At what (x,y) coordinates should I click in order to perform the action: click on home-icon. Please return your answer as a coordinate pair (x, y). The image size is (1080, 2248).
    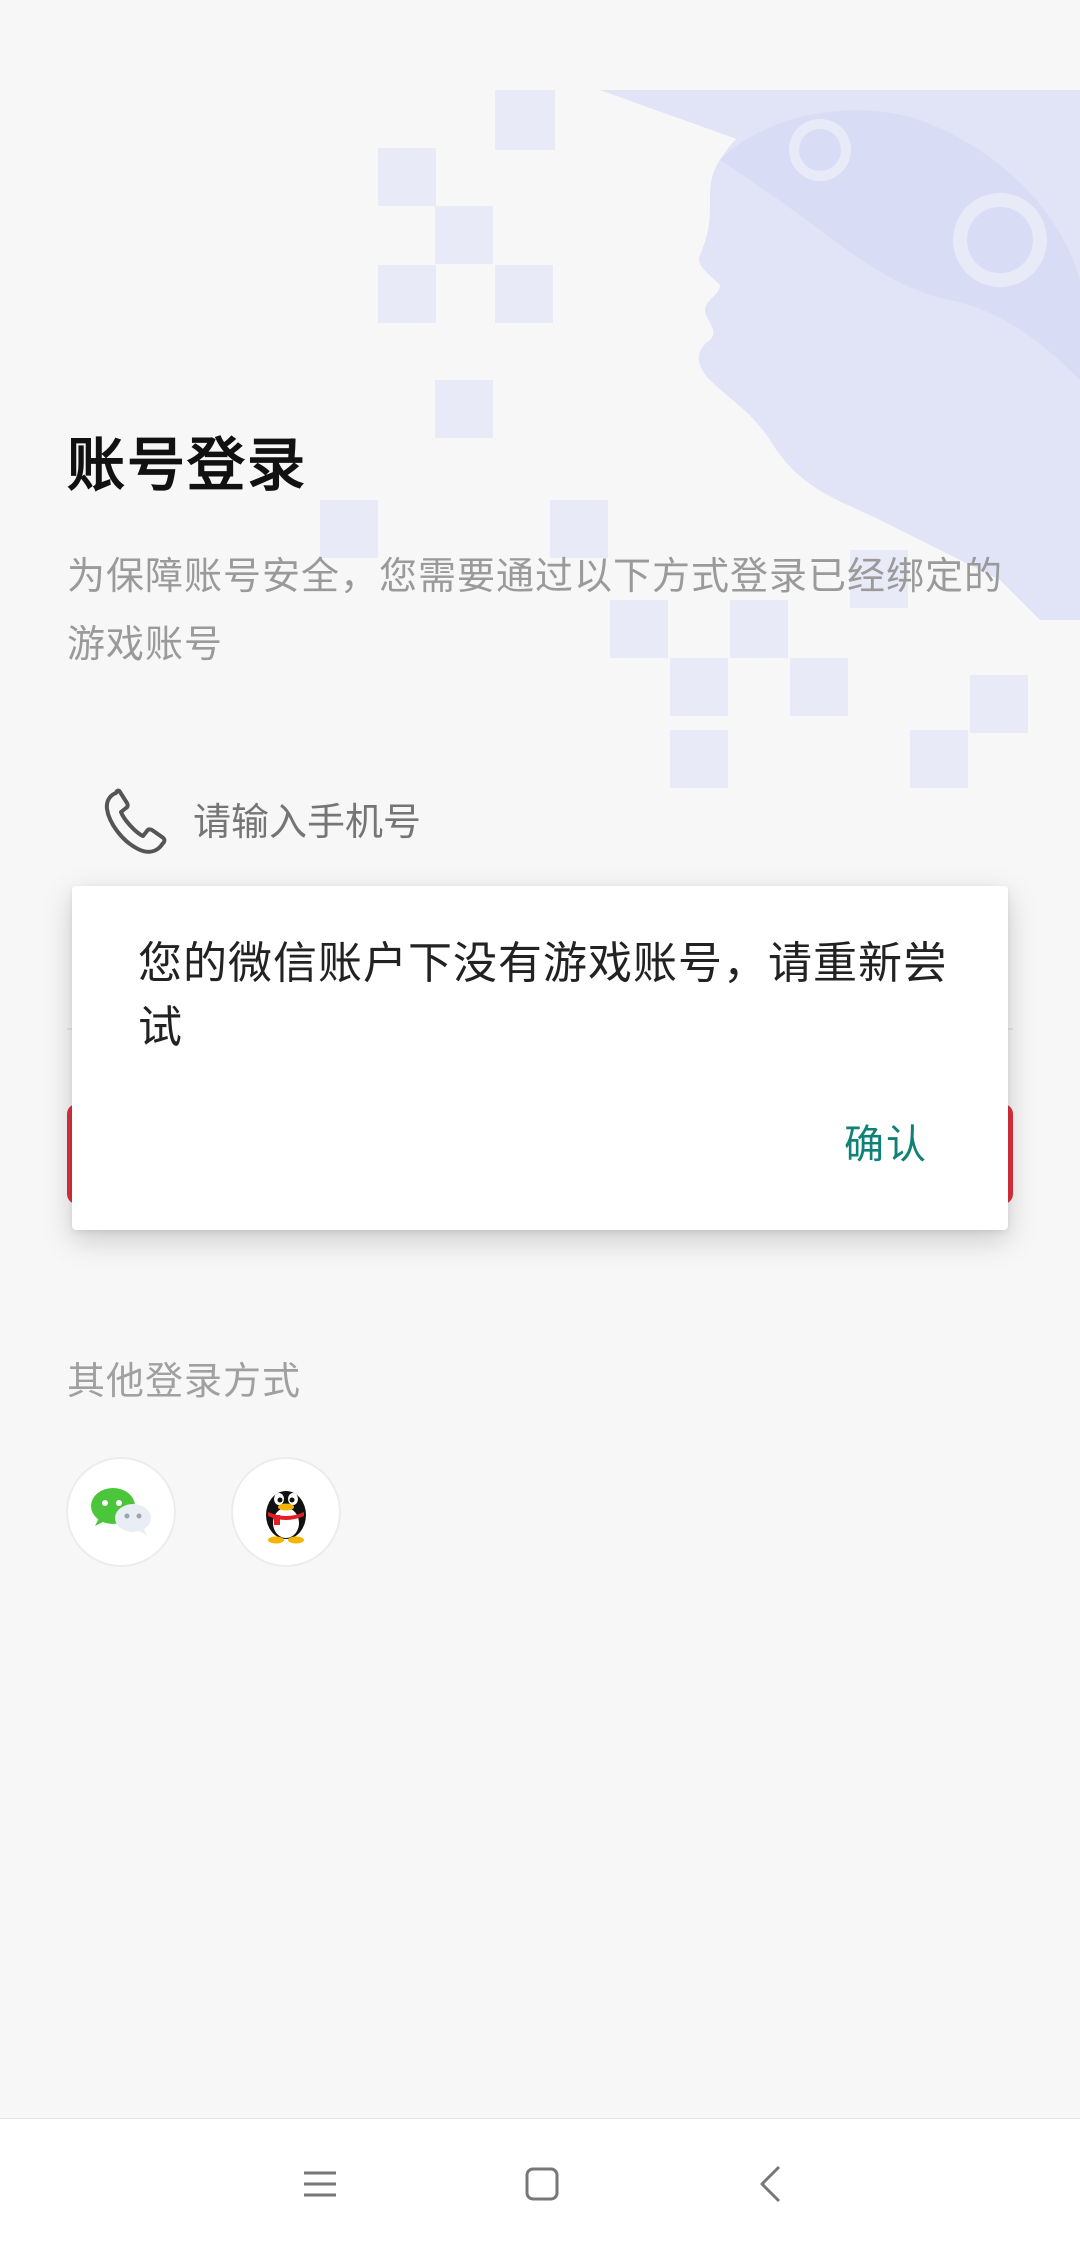
    Looking at the image, I should click on (542, 2184).